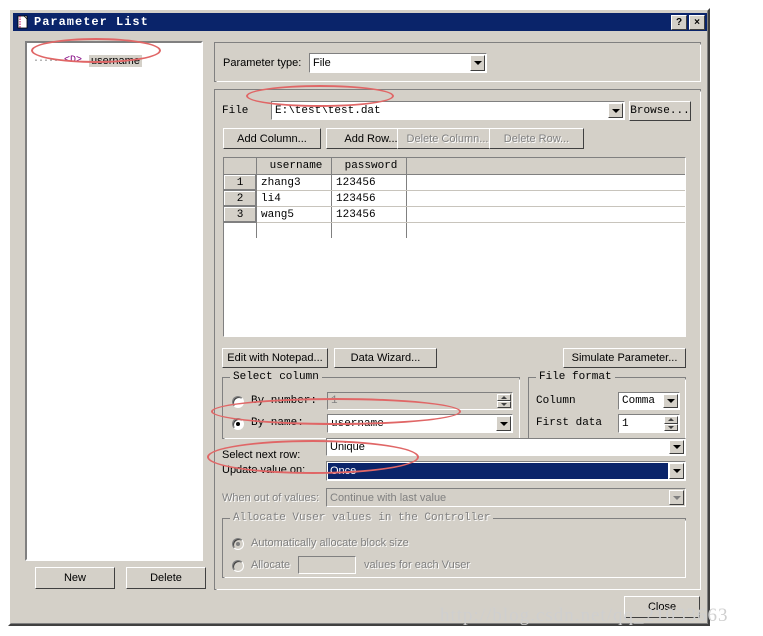 The height and width of the screenshot is (636, 763). I want to click on file-path-combo: E:\test\test.dat, so click(448, 110).